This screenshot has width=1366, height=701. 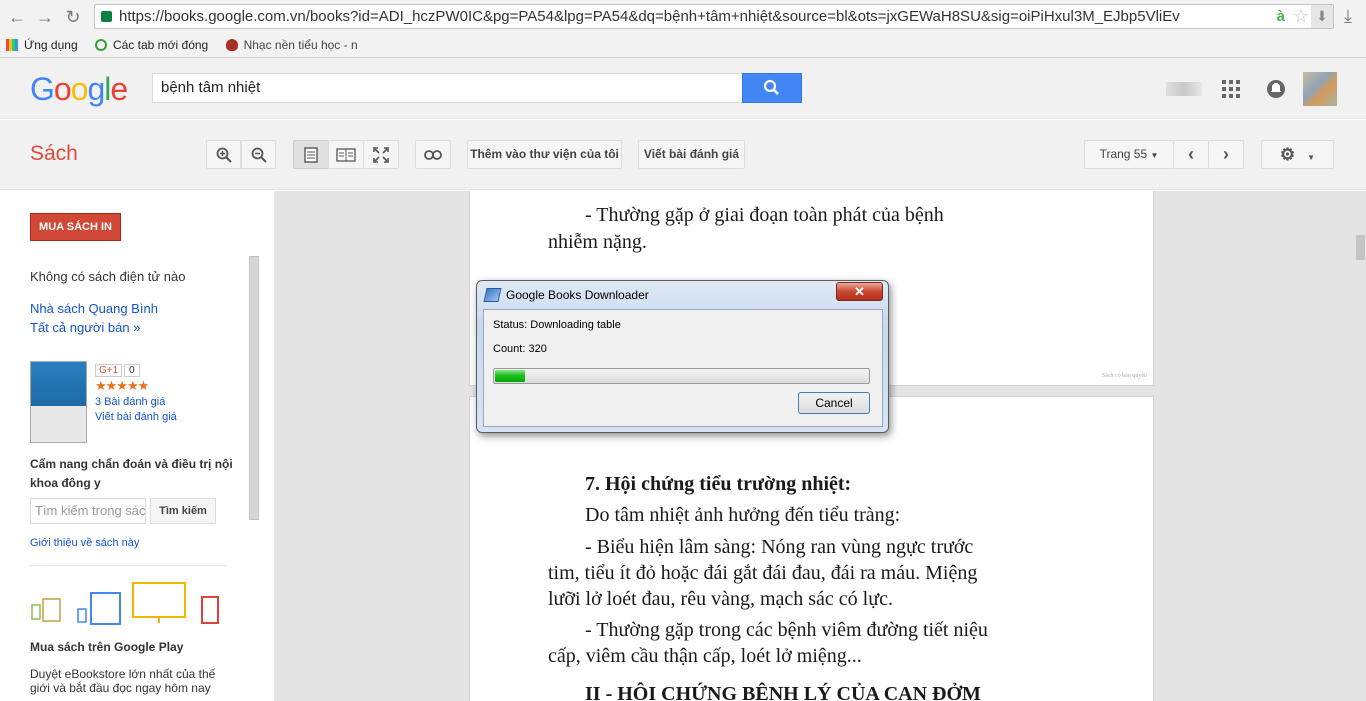 What do you see at coordinates (447, 88) in the screenshot?
I see `search-input: bệnh tâm nhiệt` at bounding box center [447, 88].